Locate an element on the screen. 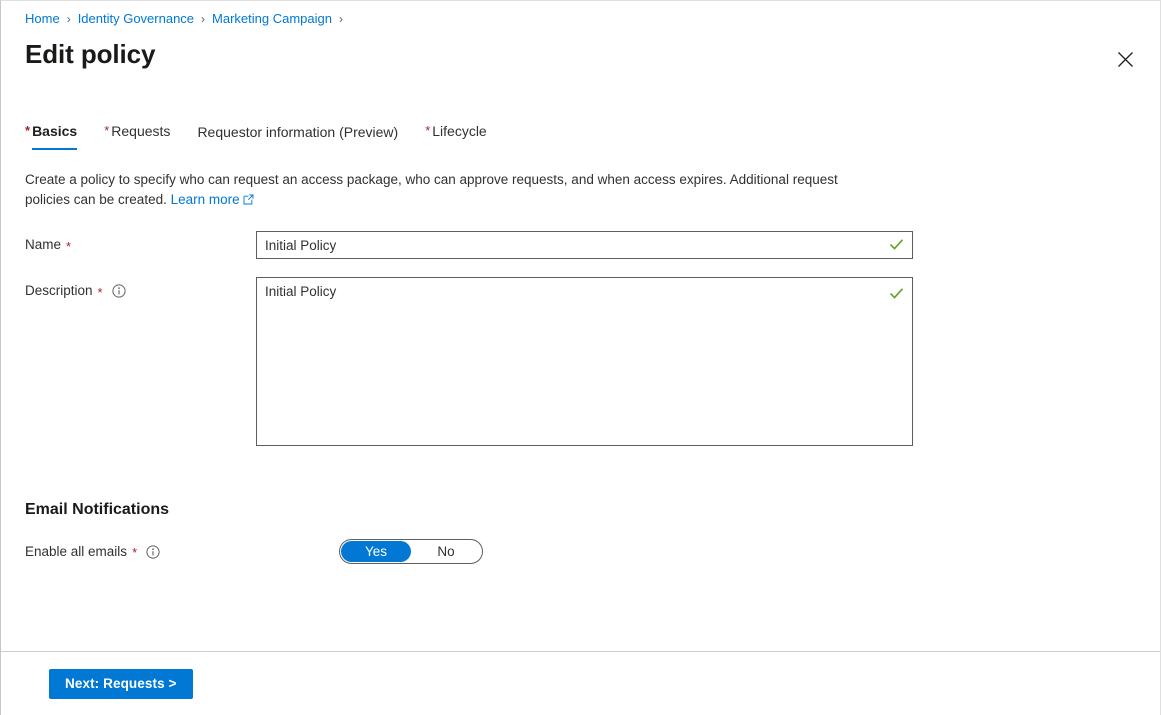  name-input is located at coordinates (584, 245).